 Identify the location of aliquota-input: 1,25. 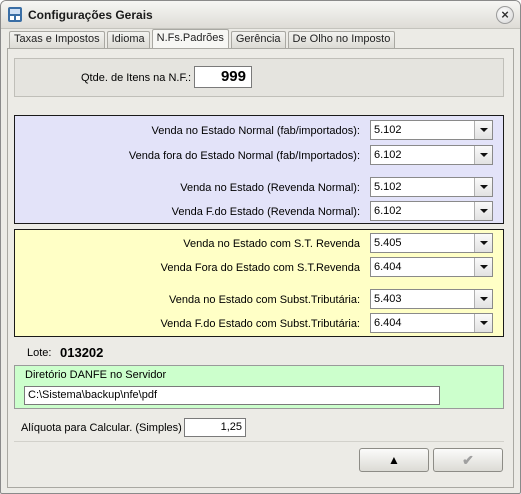
(215, 427).